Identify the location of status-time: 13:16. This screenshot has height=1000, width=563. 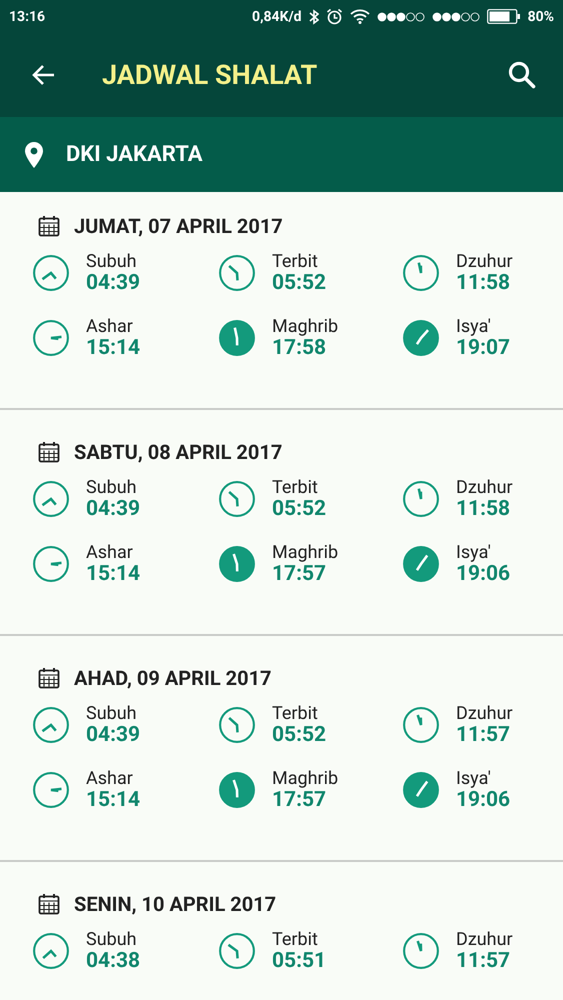
(27, 16).